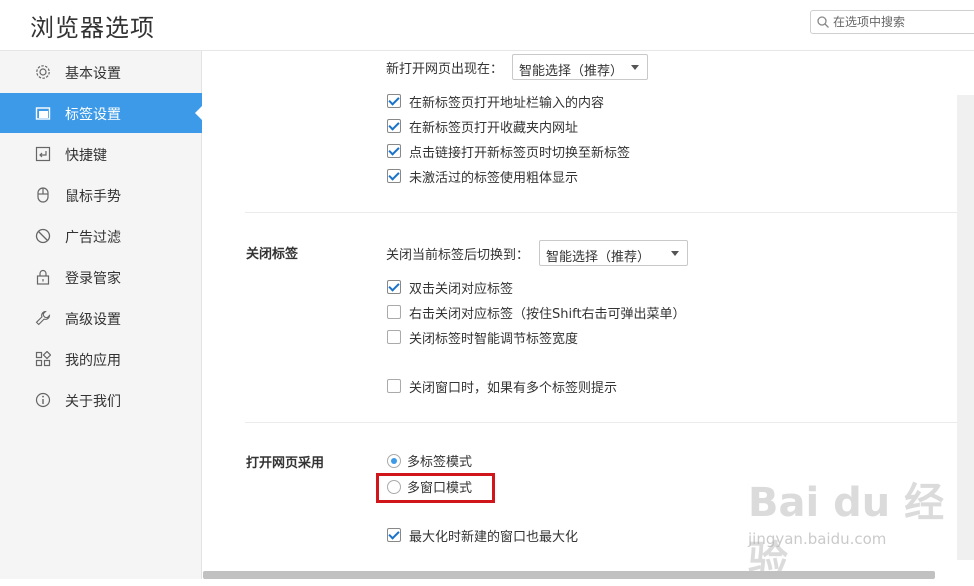 This screenshot has height=586, width=974. What do you see at coordinates (394, 312) in the screenshot?
I see `checkbox-right-click-close` at bounding box center [394, 312].